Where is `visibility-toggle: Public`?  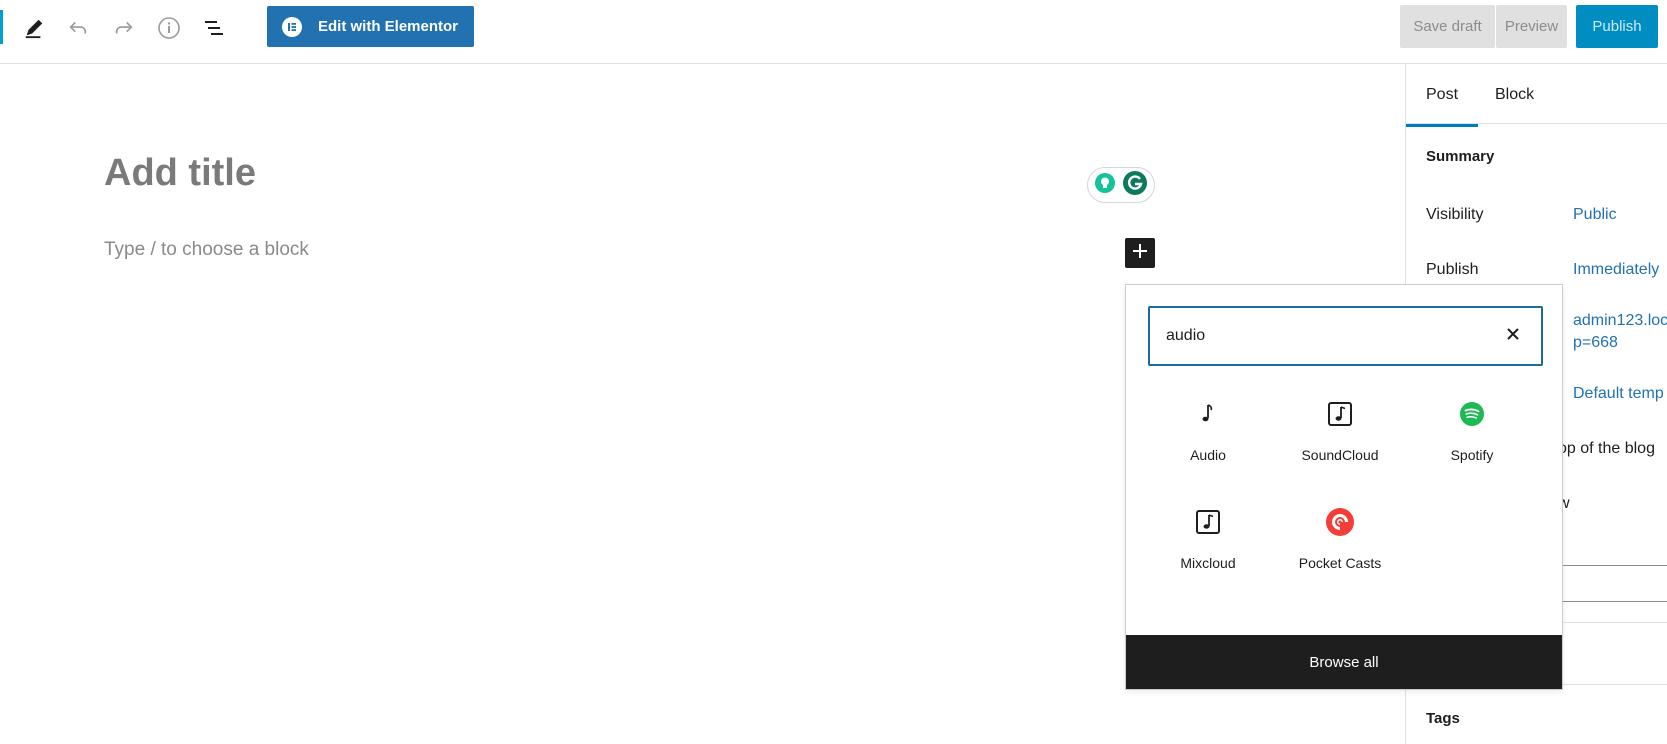
visibility-toggle: Public is located at coordinates (1595, 215).